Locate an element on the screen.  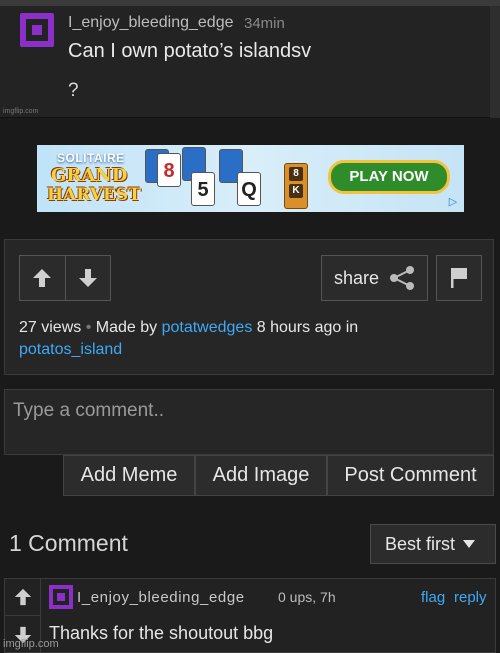
view-count: 27 views is located at coordinates (50, 327).